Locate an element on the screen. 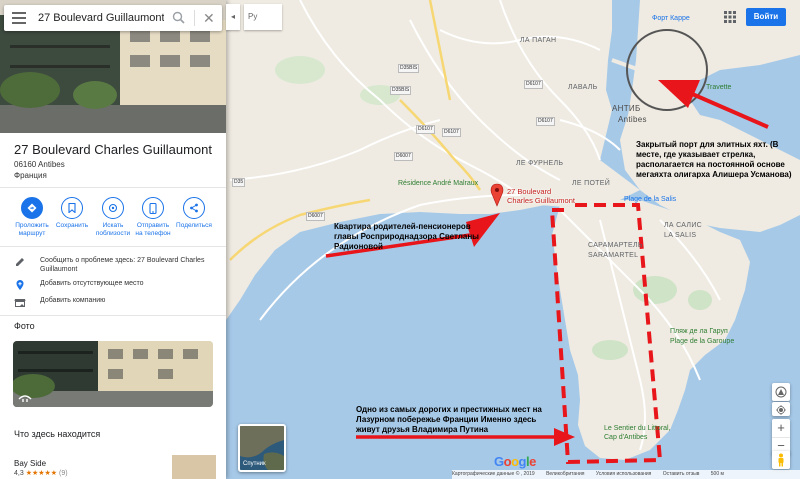 Image resolution: width=800 pixels, height=479 pixels. place-address: 06160 Antibes is located at coordinates (39, 164).